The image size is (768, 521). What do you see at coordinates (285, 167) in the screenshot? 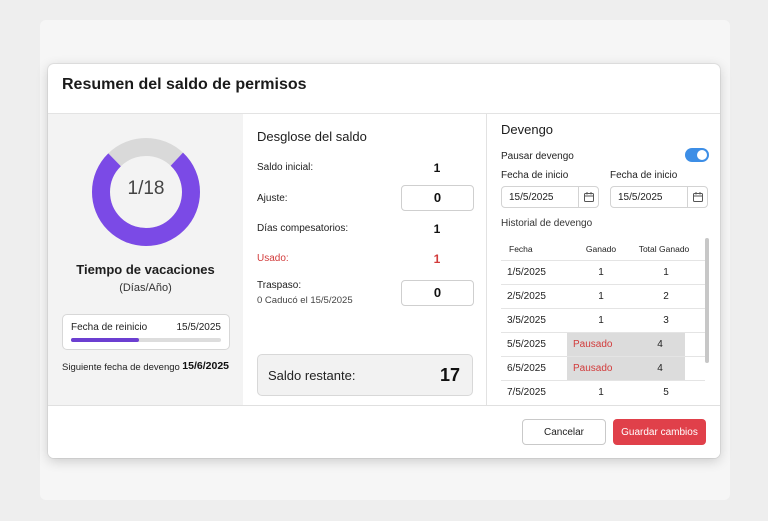
I see `initial-balance-label: Saldo inicial:` at bounding box center [285, 167].